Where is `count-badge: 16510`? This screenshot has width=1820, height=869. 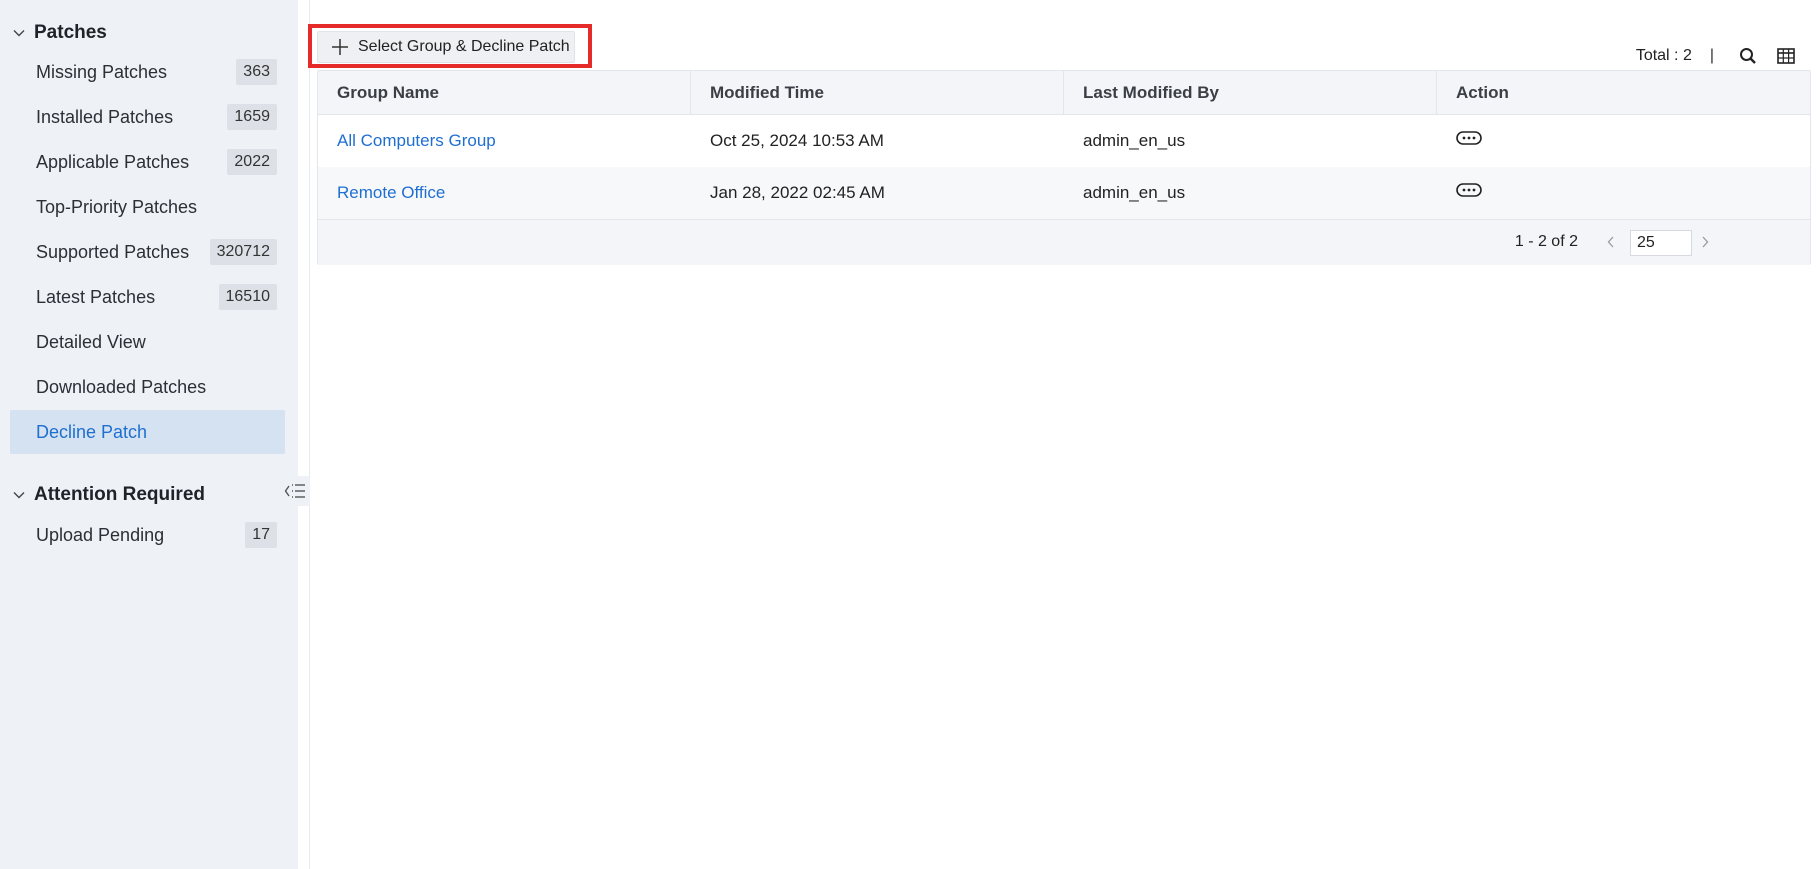
count-badge: 16510 is located at coordinates (247, 297).